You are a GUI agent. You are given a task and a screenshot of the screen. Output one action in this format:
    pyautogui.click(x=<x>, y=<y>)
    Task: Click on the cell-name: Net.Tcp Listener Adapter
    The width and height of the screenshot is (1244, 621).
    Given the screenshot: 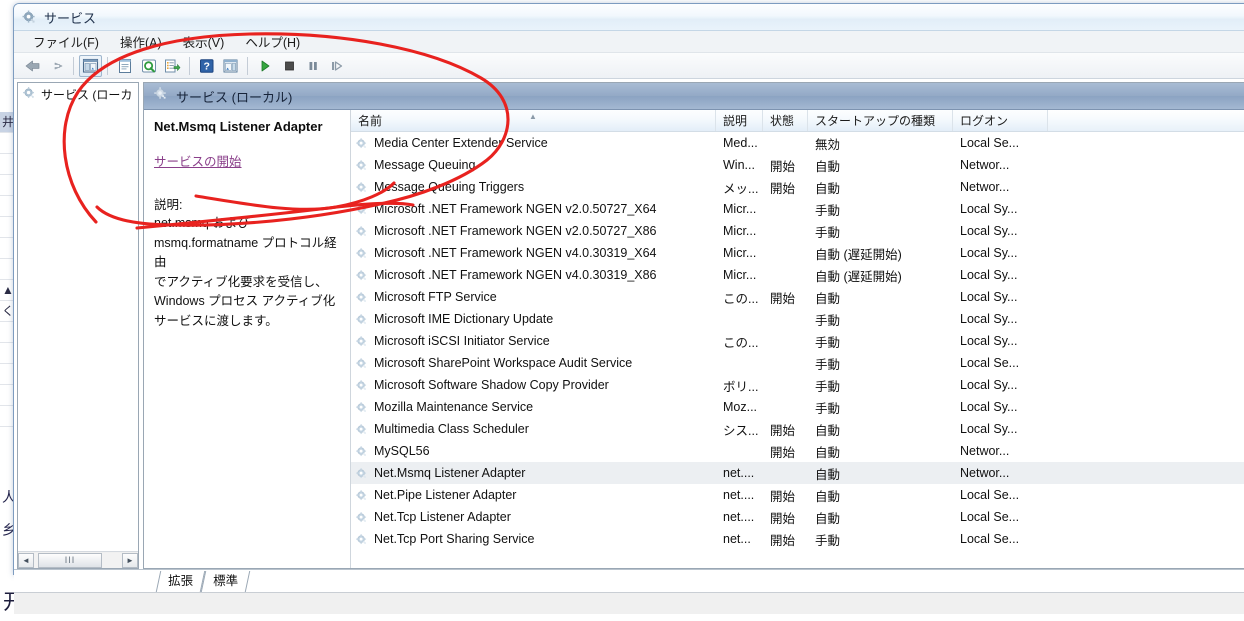 What is the action you would take?
    pyautogui.click(x=533, y=517)
    